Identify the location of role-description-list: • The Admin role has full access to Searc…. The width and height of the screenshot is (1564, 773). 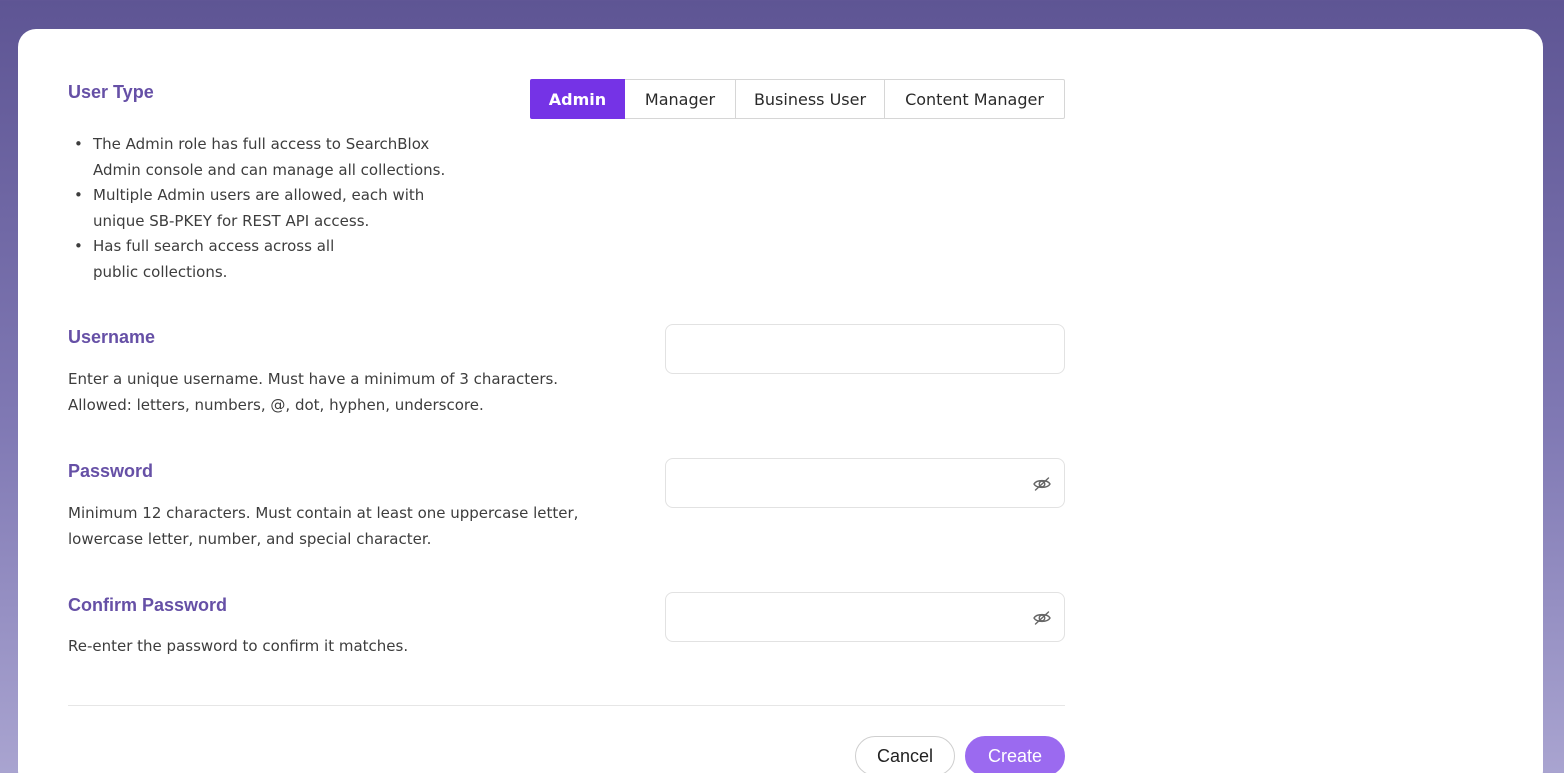
(273, 208).